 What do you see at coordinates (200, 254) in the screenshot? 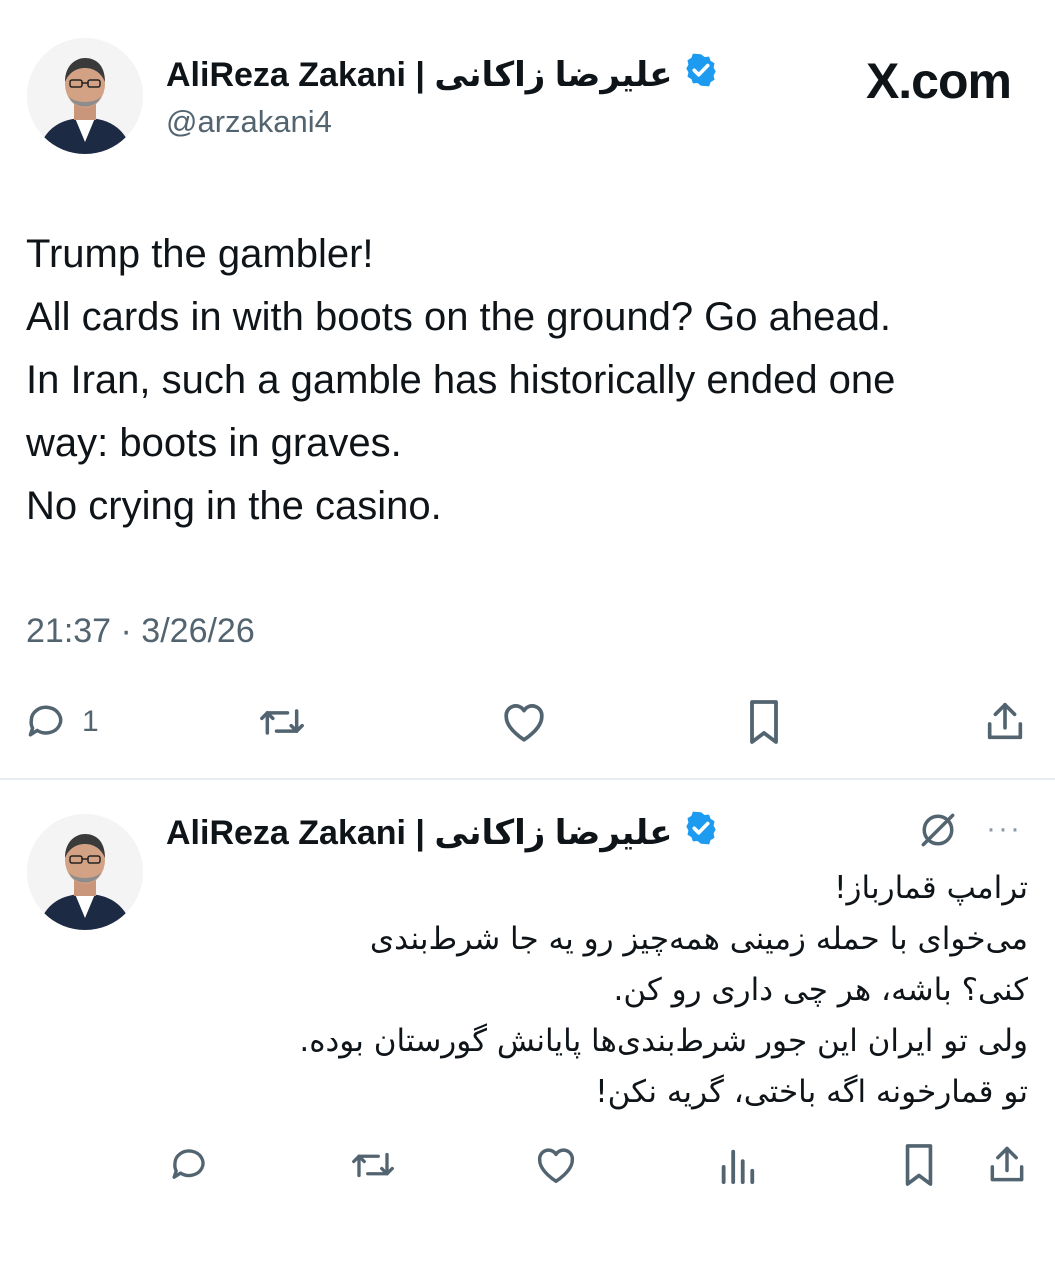
I see `tweet-line: Trump the gambler!` at bounding box center [200, 254].